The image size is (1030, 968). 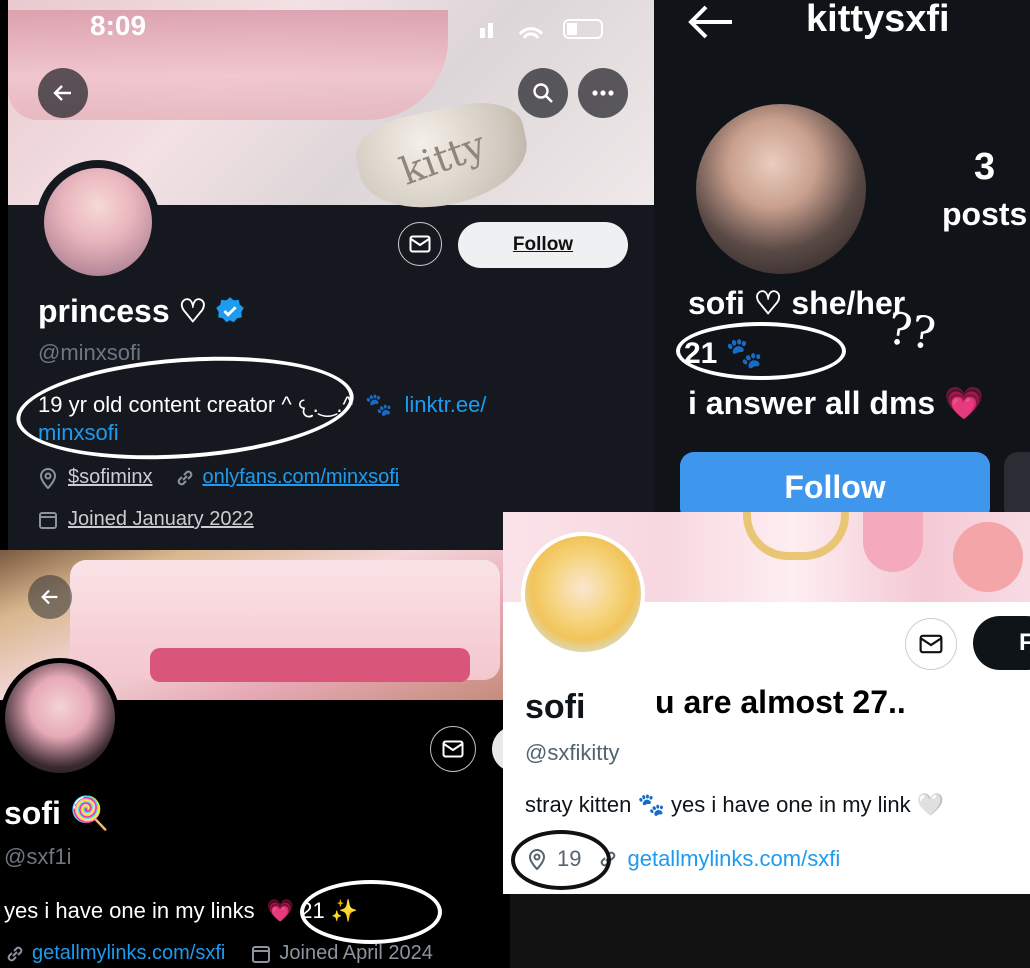 What do you see at coordinates (38, 856) in the screenshot?
I see `handle: @sxf1i` at bounding box center [38, 856].